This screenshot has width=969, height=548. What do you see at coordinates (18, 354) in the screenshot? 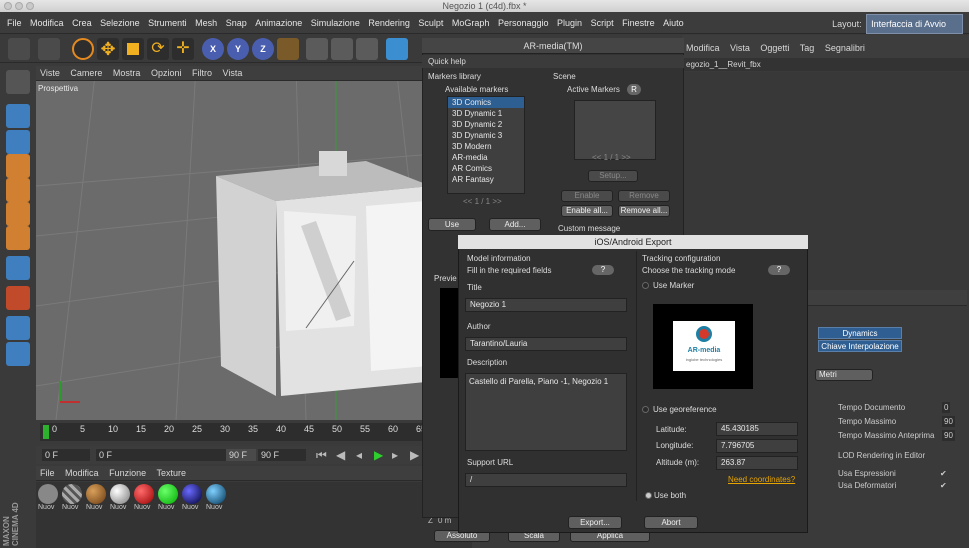
I see `lock-workplane-icon` at bounding box center [18, 354].